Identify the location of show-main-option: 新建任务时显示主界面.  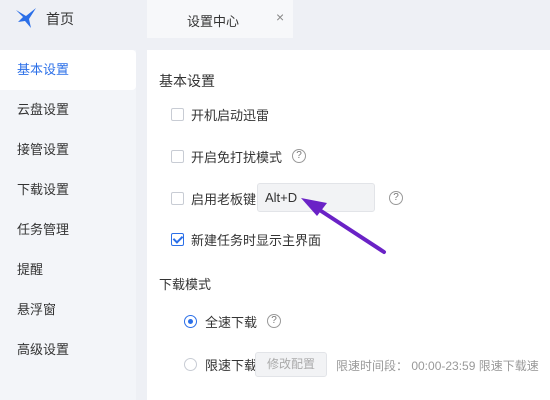
(246, 239).